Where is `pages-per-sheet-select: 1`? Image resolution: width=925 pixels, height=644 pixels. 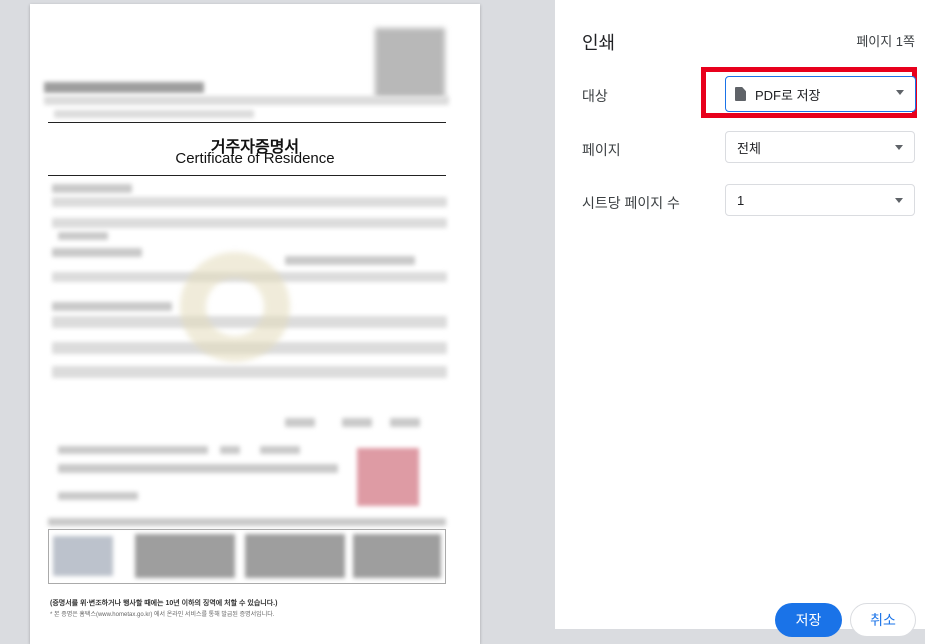 pages-per-sheet-select: 1 is located at coordinates (820, 200).